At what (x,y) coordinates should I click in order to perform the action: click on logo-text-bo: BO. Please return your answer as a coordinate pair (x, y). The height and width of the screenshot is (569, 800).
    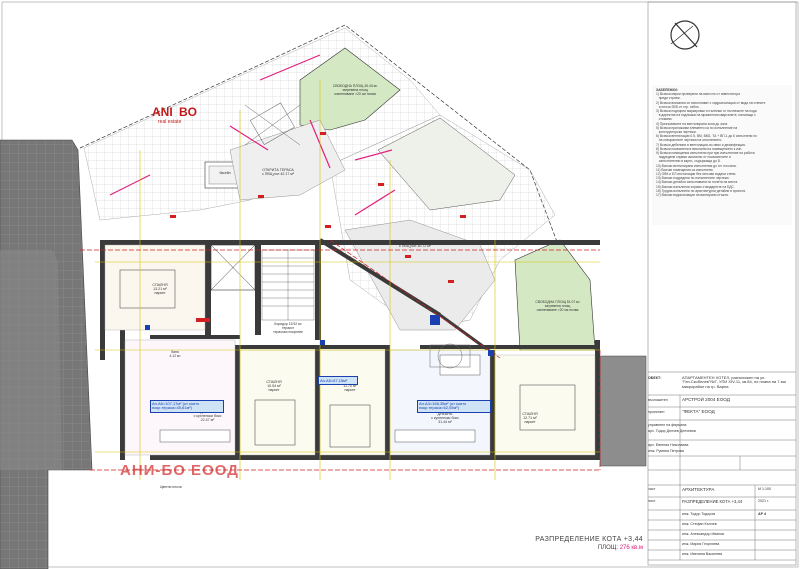
    Looking at the image, I should click on (188, 112).